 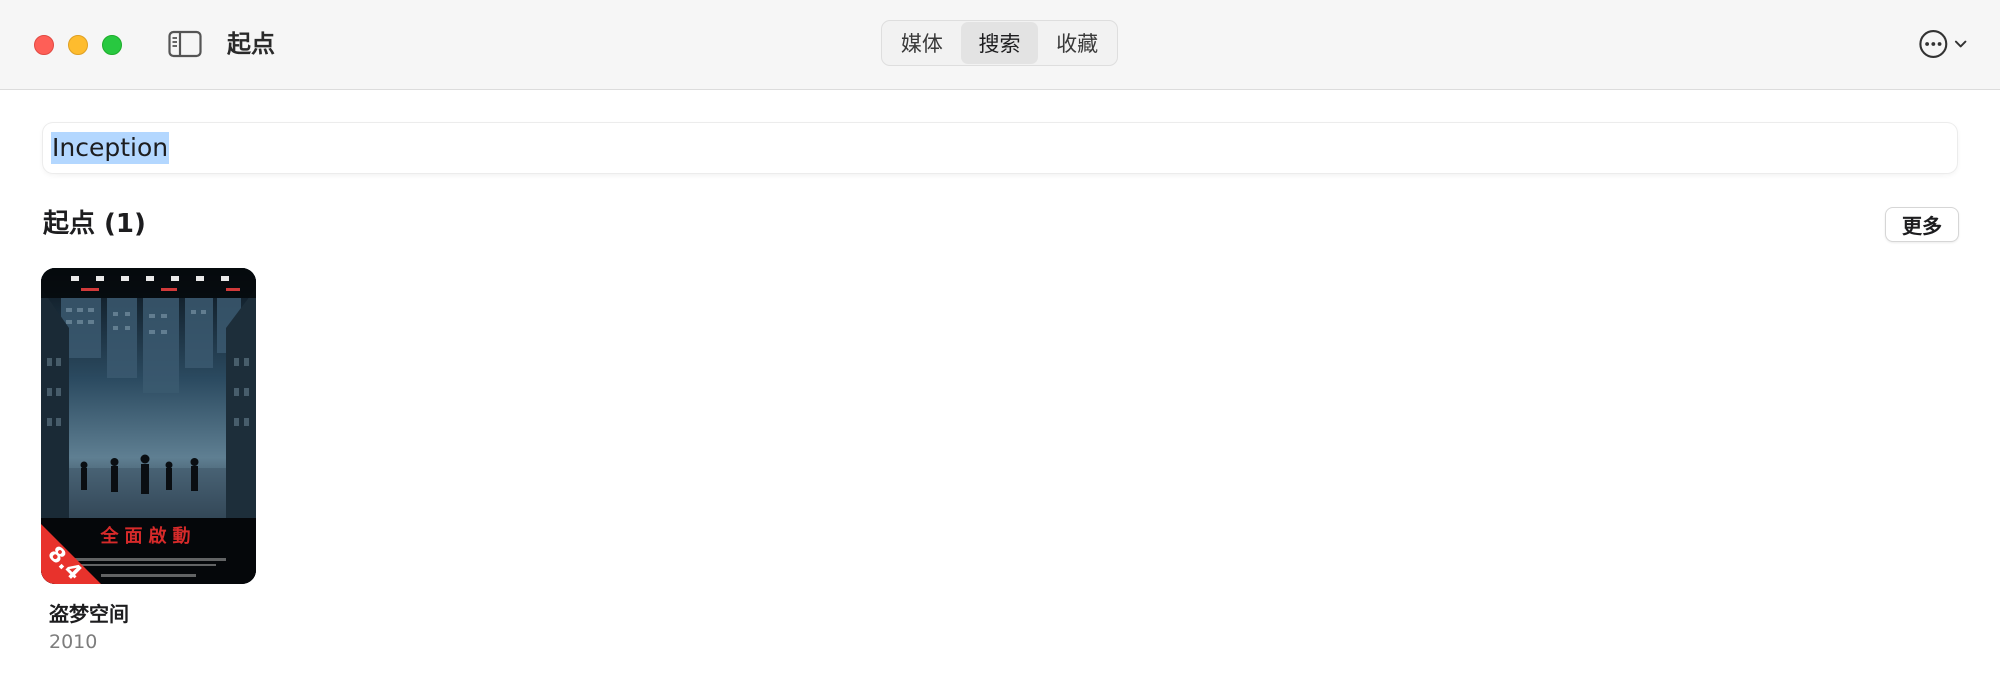 I want to click on movie-poster: 全面啟動 8.4, so click(x=148, y=426).